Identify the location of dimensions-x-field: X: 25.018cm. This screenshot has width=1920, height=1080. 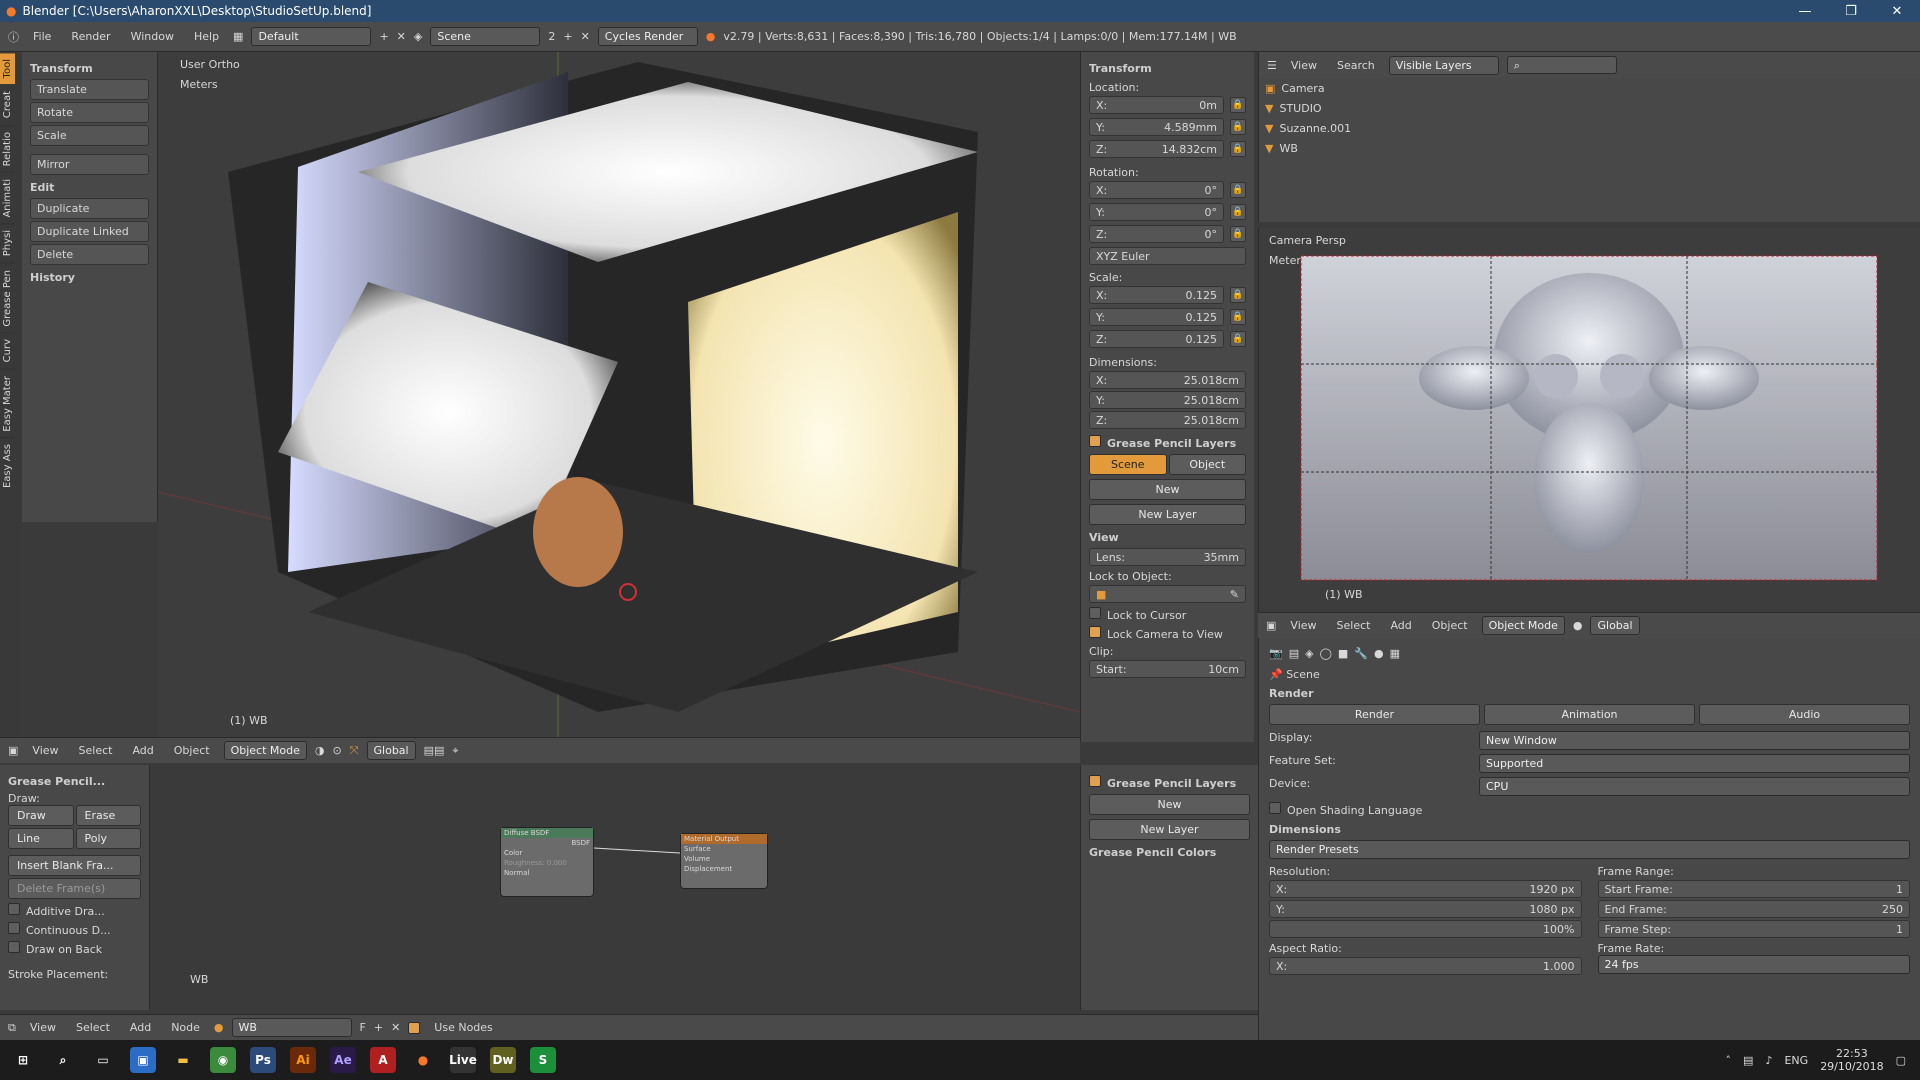
(1167, 380).